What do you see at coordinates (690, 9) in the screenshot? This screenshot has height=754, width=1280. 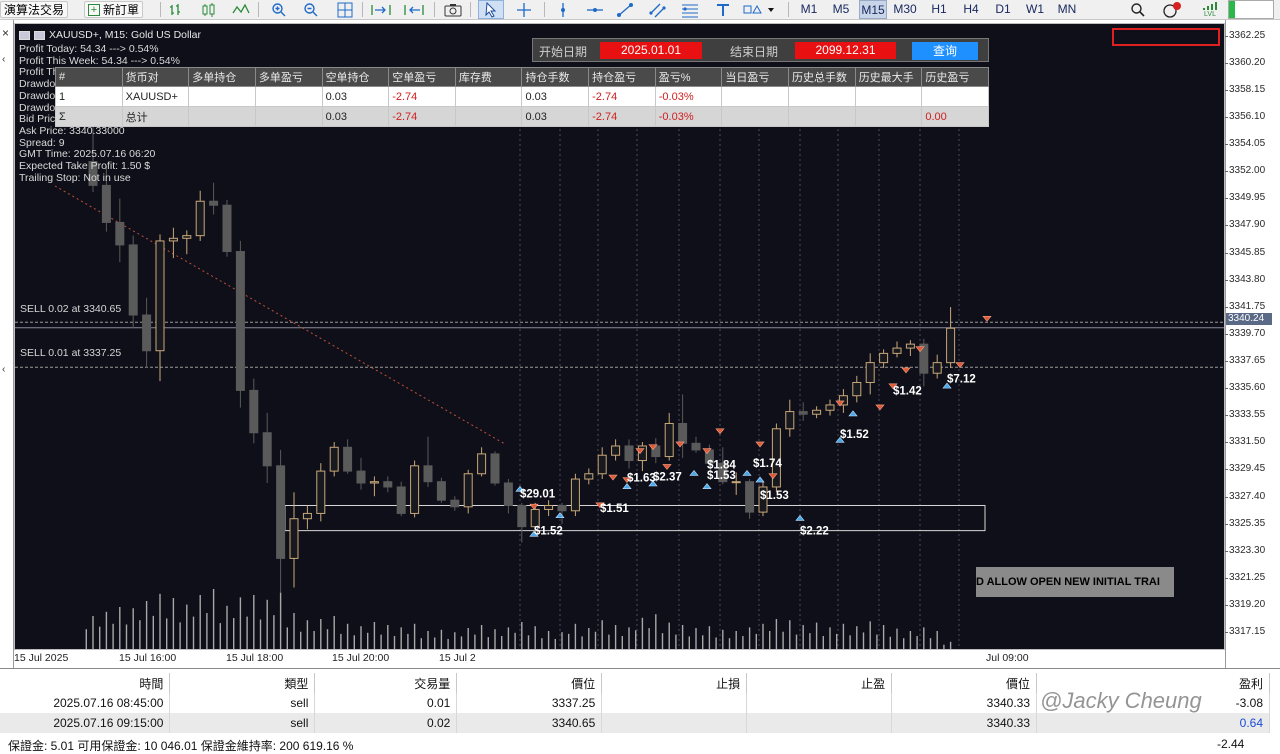 I see `fibonacci-icon` at bounding box center [690, 9].